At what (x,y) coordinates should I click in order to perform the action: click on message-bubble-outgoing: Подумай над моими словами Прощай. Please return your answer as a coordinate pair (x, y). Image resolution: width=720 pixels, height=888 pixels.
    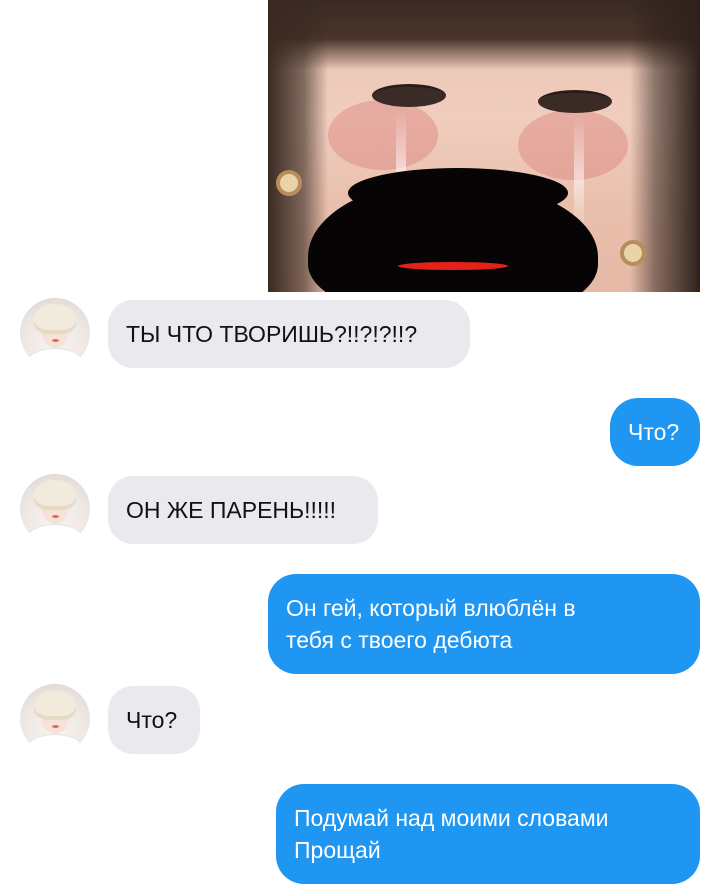
    Looking at the image, I should click on (488, 834).